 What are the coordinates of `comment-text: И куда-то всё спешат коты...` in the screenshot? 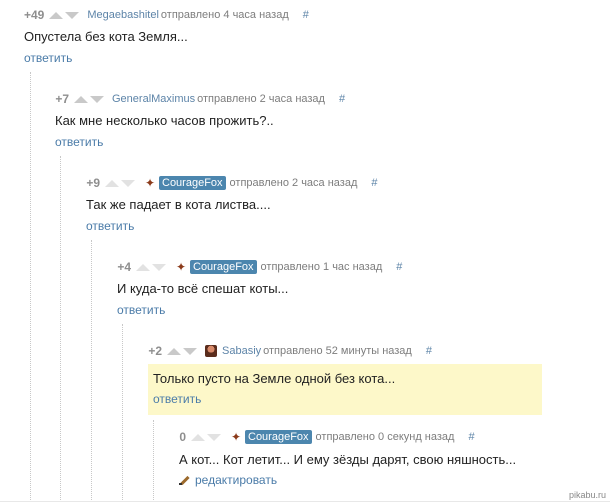 It's located at (203, 288).